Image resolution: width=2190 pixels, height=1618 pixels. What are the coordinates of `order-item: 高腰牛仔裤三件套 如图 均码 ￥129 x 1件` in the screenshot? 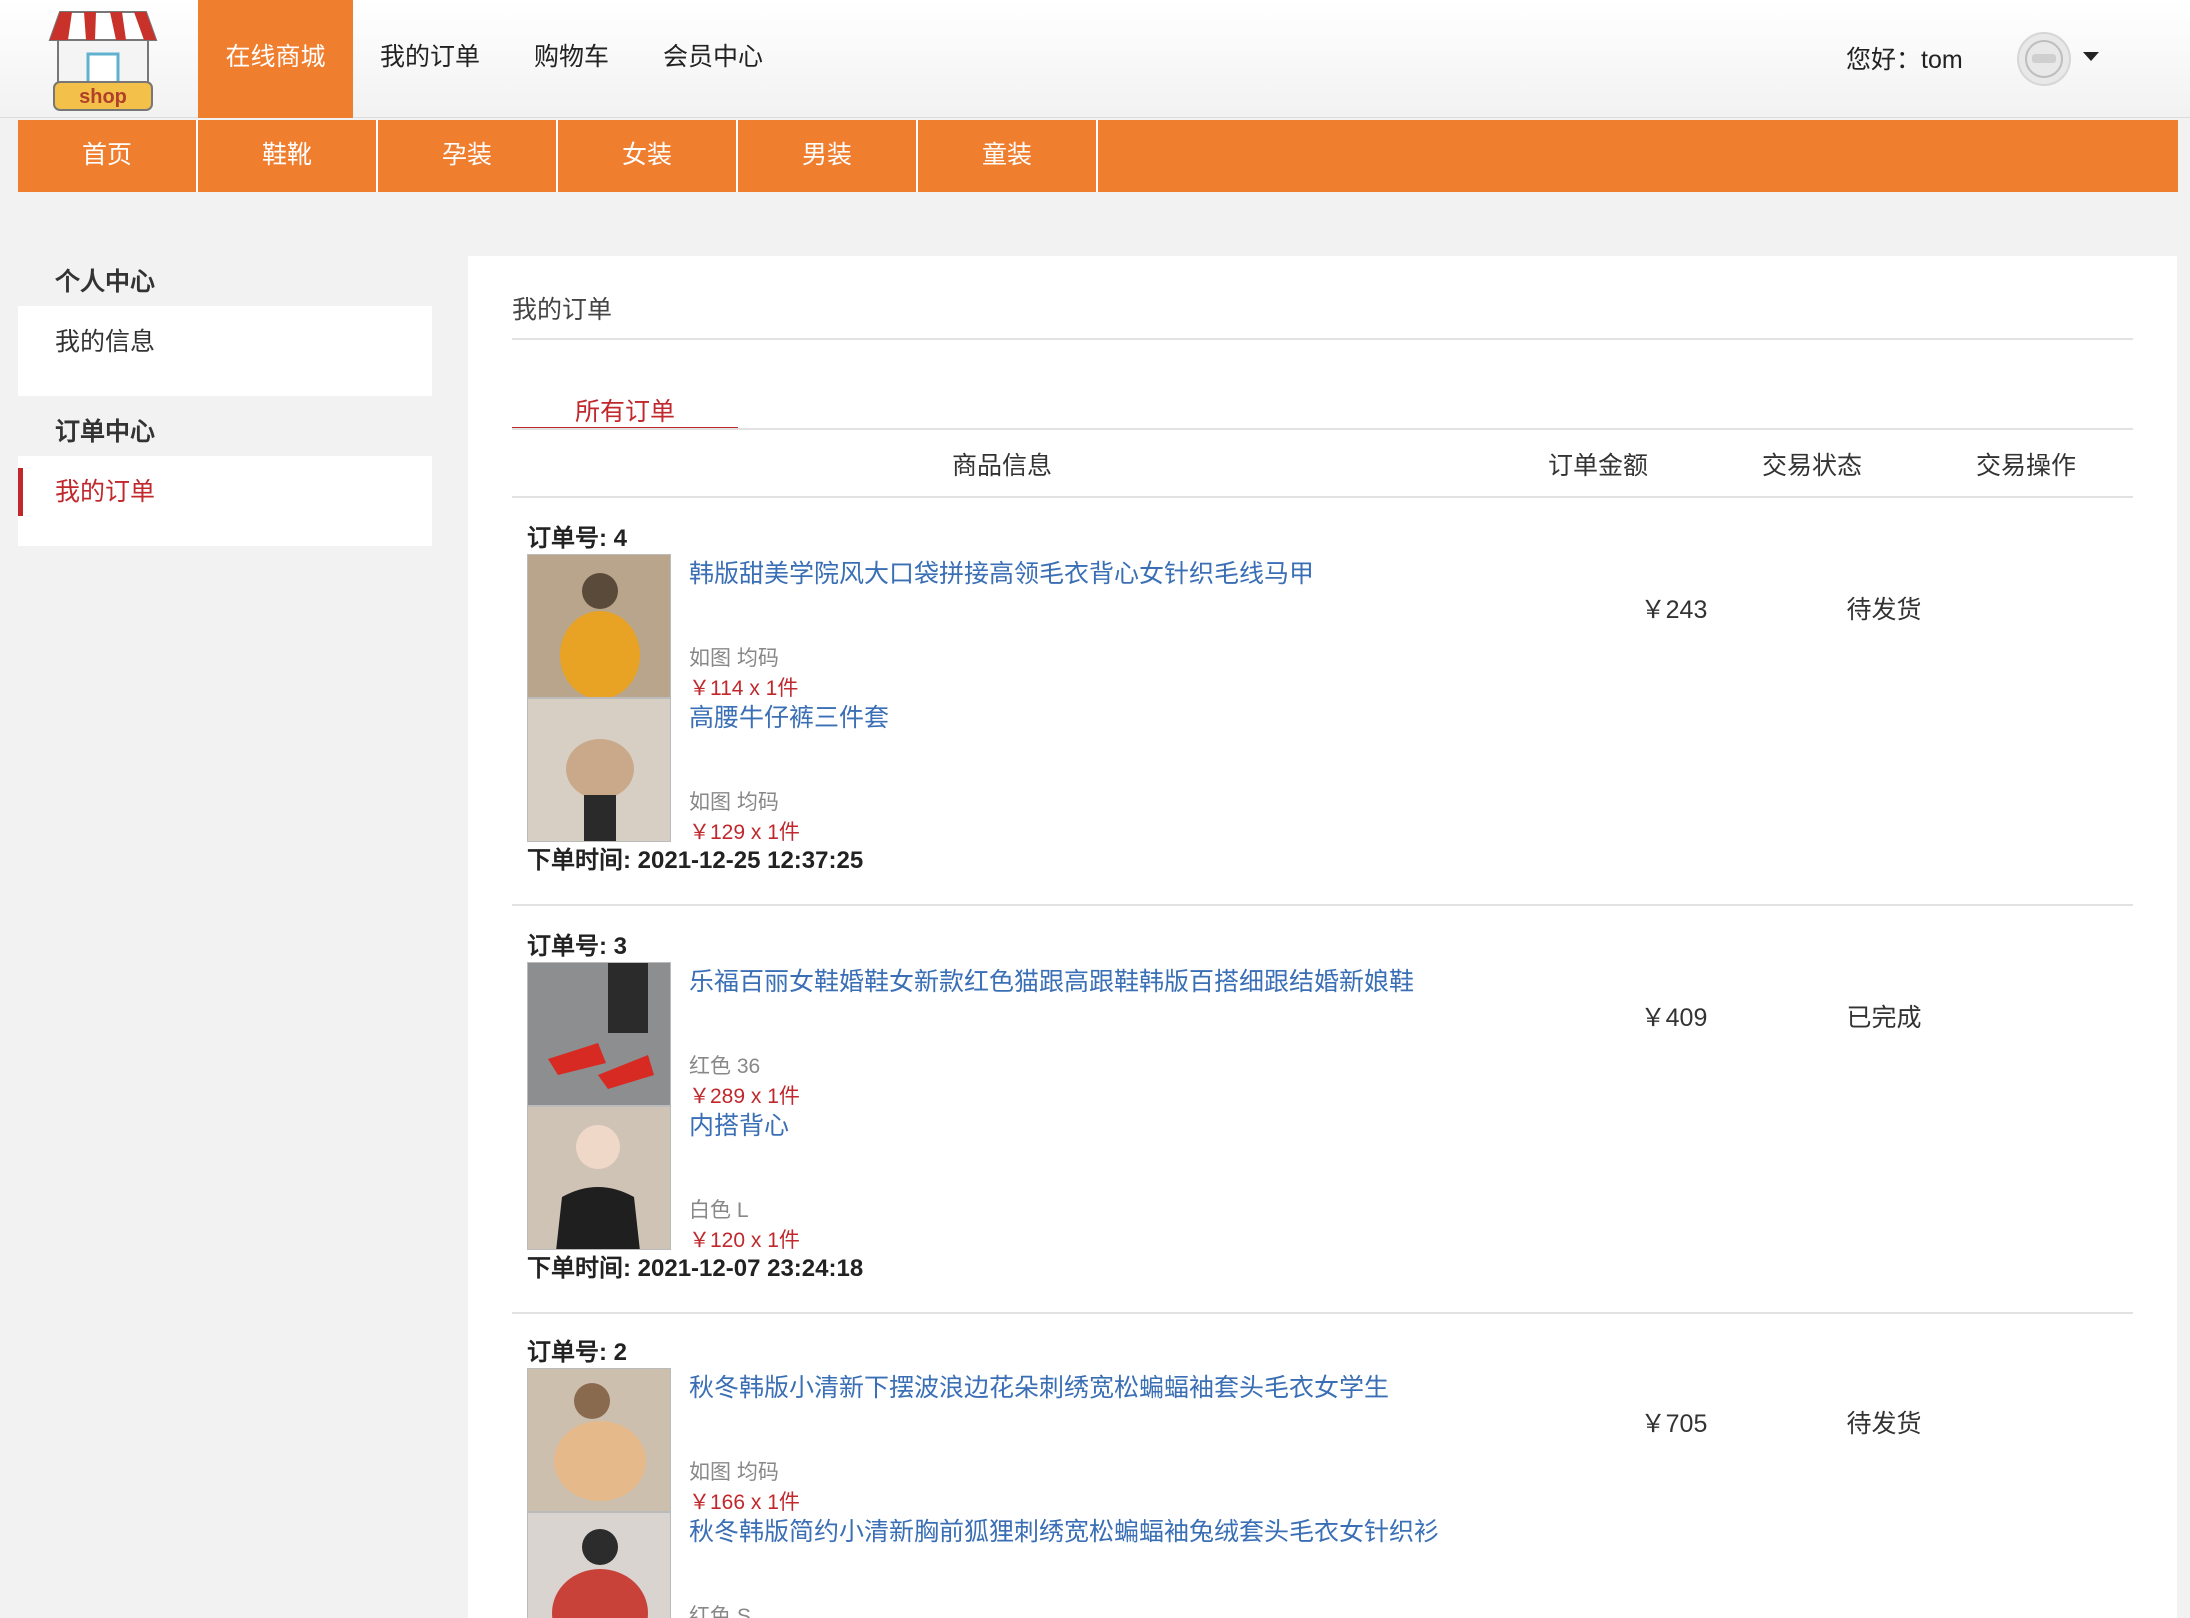 It's located at (1177, 771).